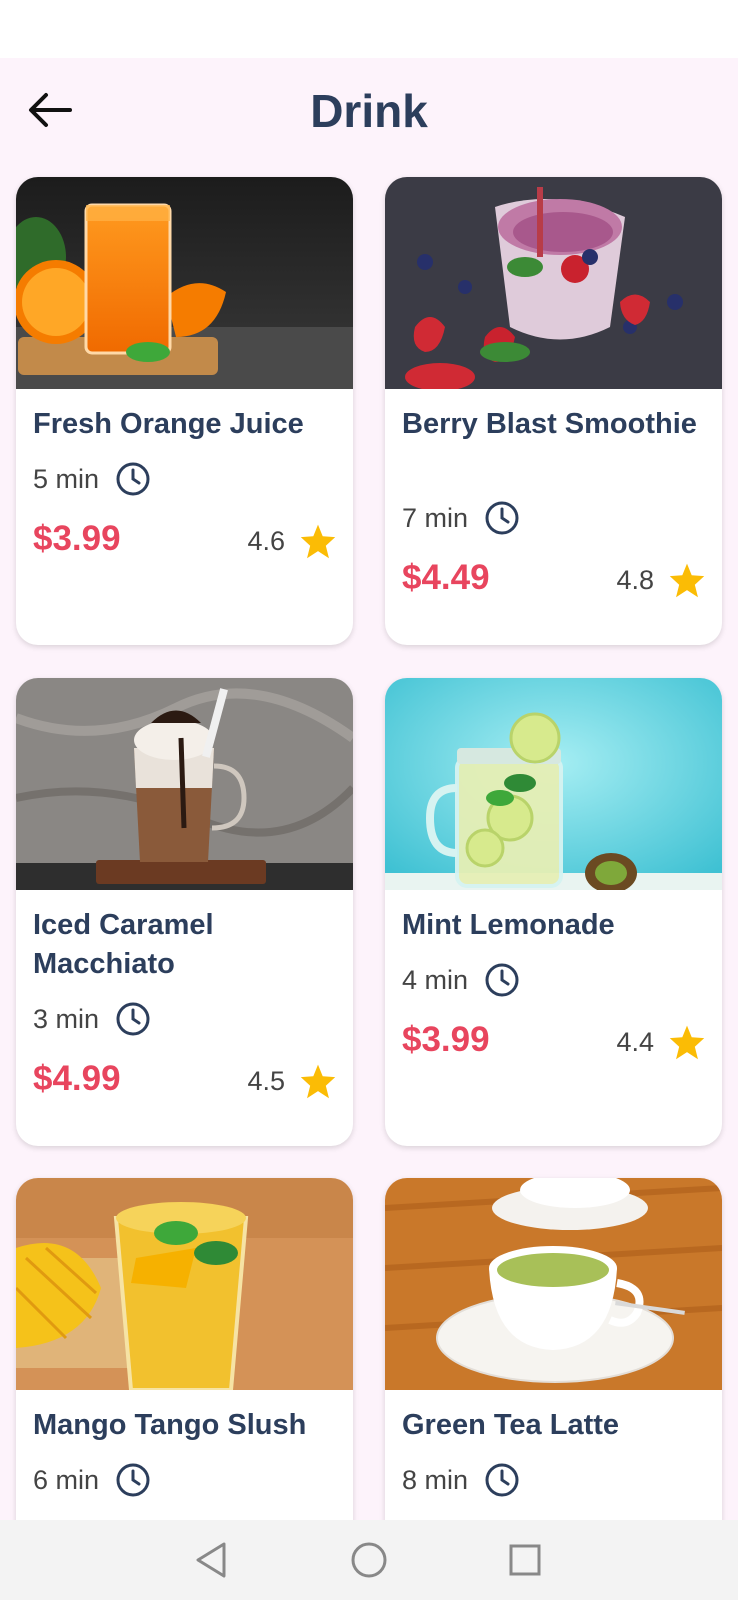 The image size is (738, 1600). Describe the element at coordinates (435, 979) in the screenshot. I see `prep-time-text: 4 min` at that location.